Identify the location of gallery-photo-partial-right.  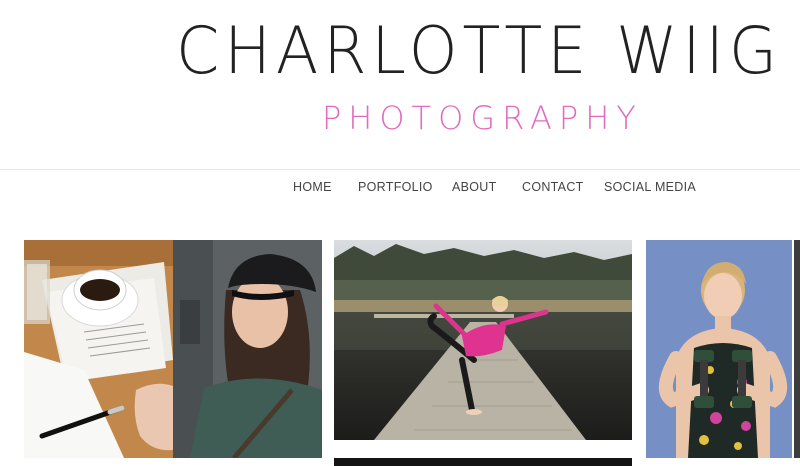
(797, 349).